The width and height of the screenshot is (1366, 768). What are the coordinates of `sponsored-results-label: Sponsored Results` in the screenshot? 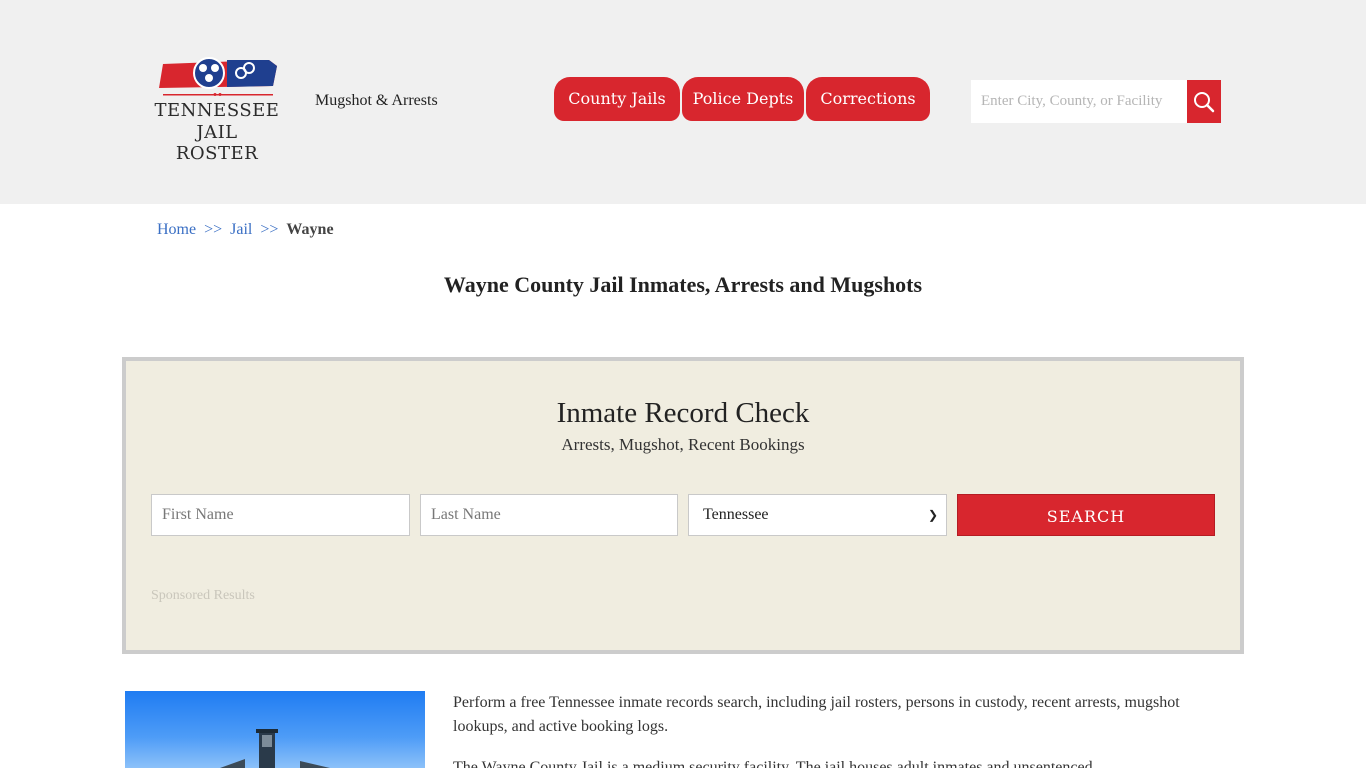 It's located at (203, 595).